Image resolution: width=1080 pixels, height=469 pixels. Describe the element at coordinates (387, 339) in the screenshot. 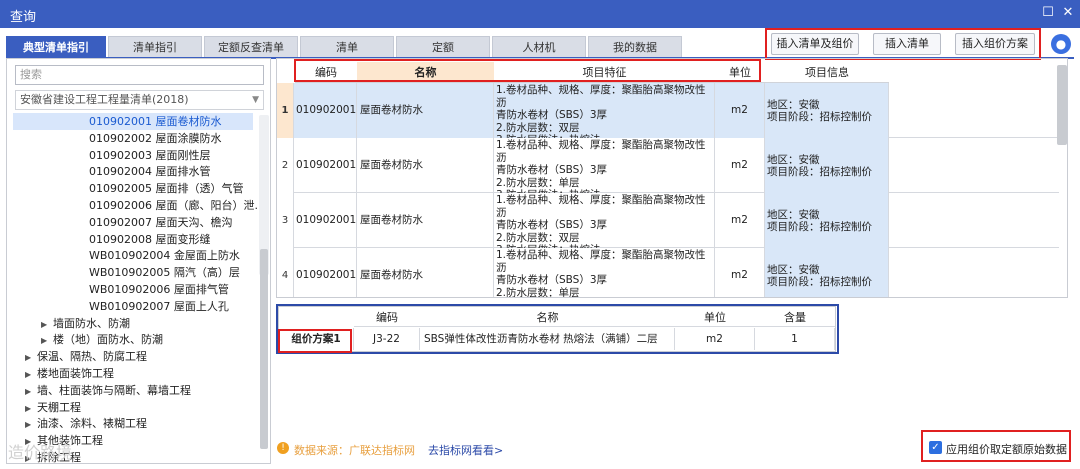

I see `plan-code: J3-22` at that location.